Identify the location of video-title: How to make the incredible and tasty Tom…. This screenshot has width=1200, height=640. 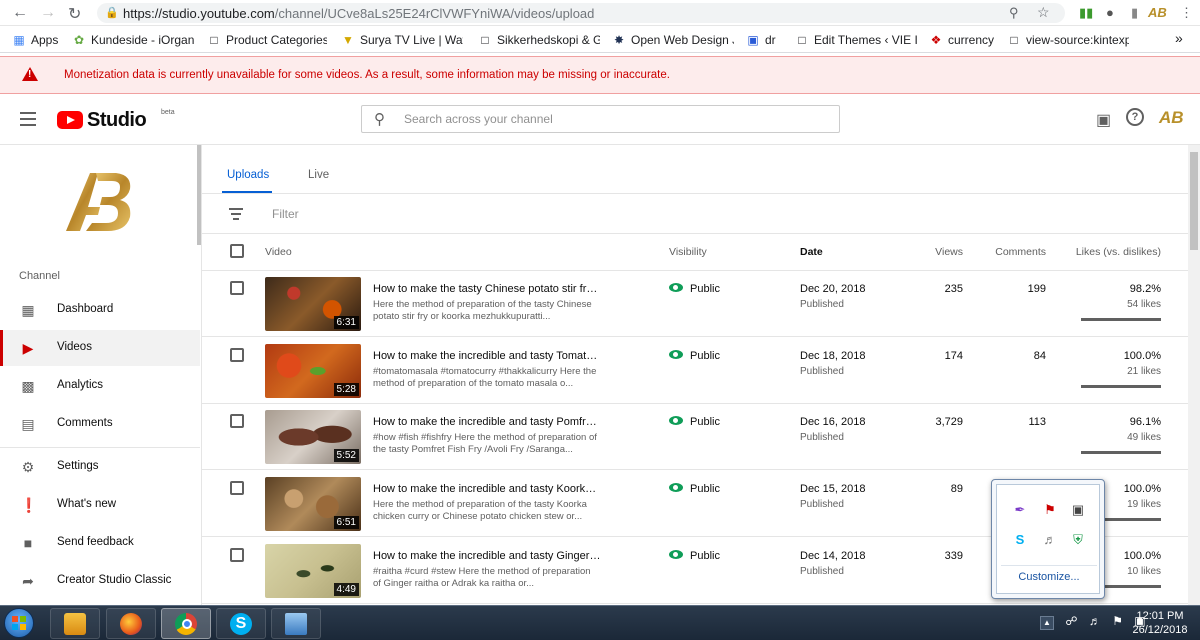
(487, 356).